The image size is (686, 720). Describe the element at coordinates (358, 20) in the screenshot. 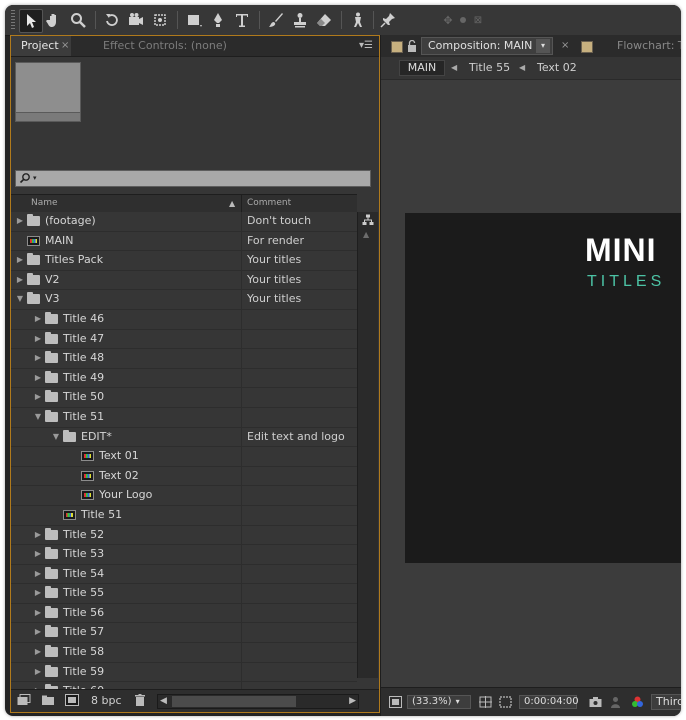

I see `puppet-pin-tool-icon` at that location.